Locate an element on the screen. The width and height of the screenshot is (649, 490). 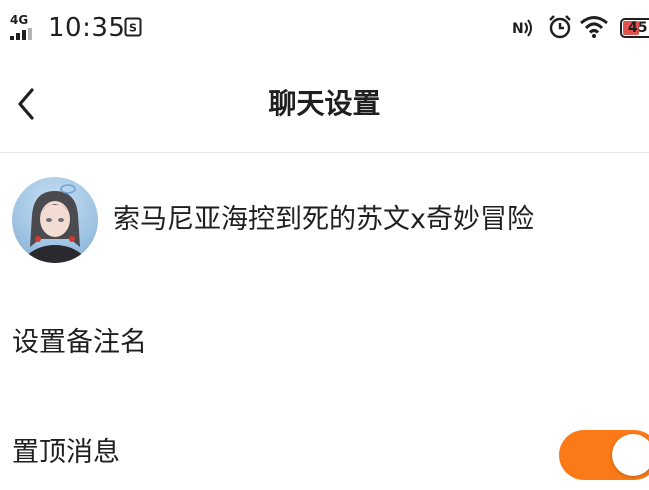
pin-message-row: 置顶消息 is located at coordinates (324, 455).